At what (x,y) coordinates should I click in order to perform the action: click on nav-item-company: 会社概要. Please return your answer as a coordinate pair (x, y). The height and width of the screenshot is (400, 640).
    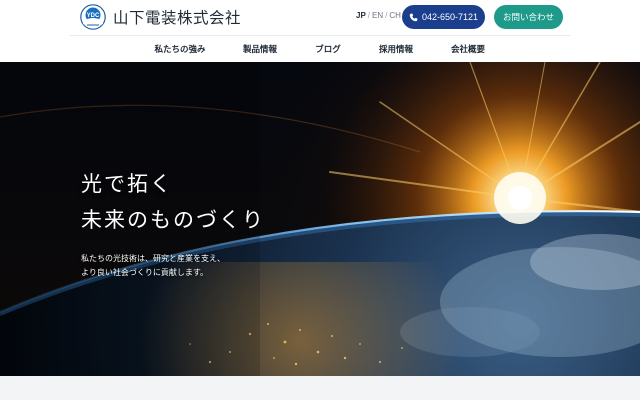
    Looking at the image, I should click on (468, 49).